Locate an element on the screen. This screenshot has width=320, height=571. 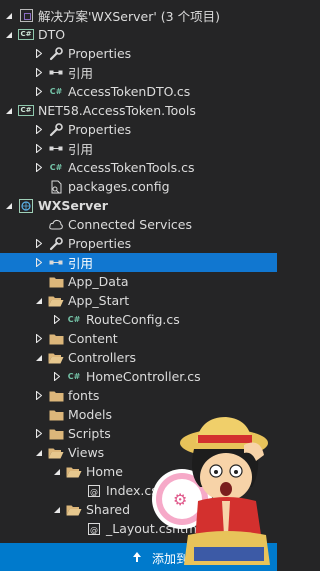
tree-node-label: Shared is located at coordinates (108, 509).